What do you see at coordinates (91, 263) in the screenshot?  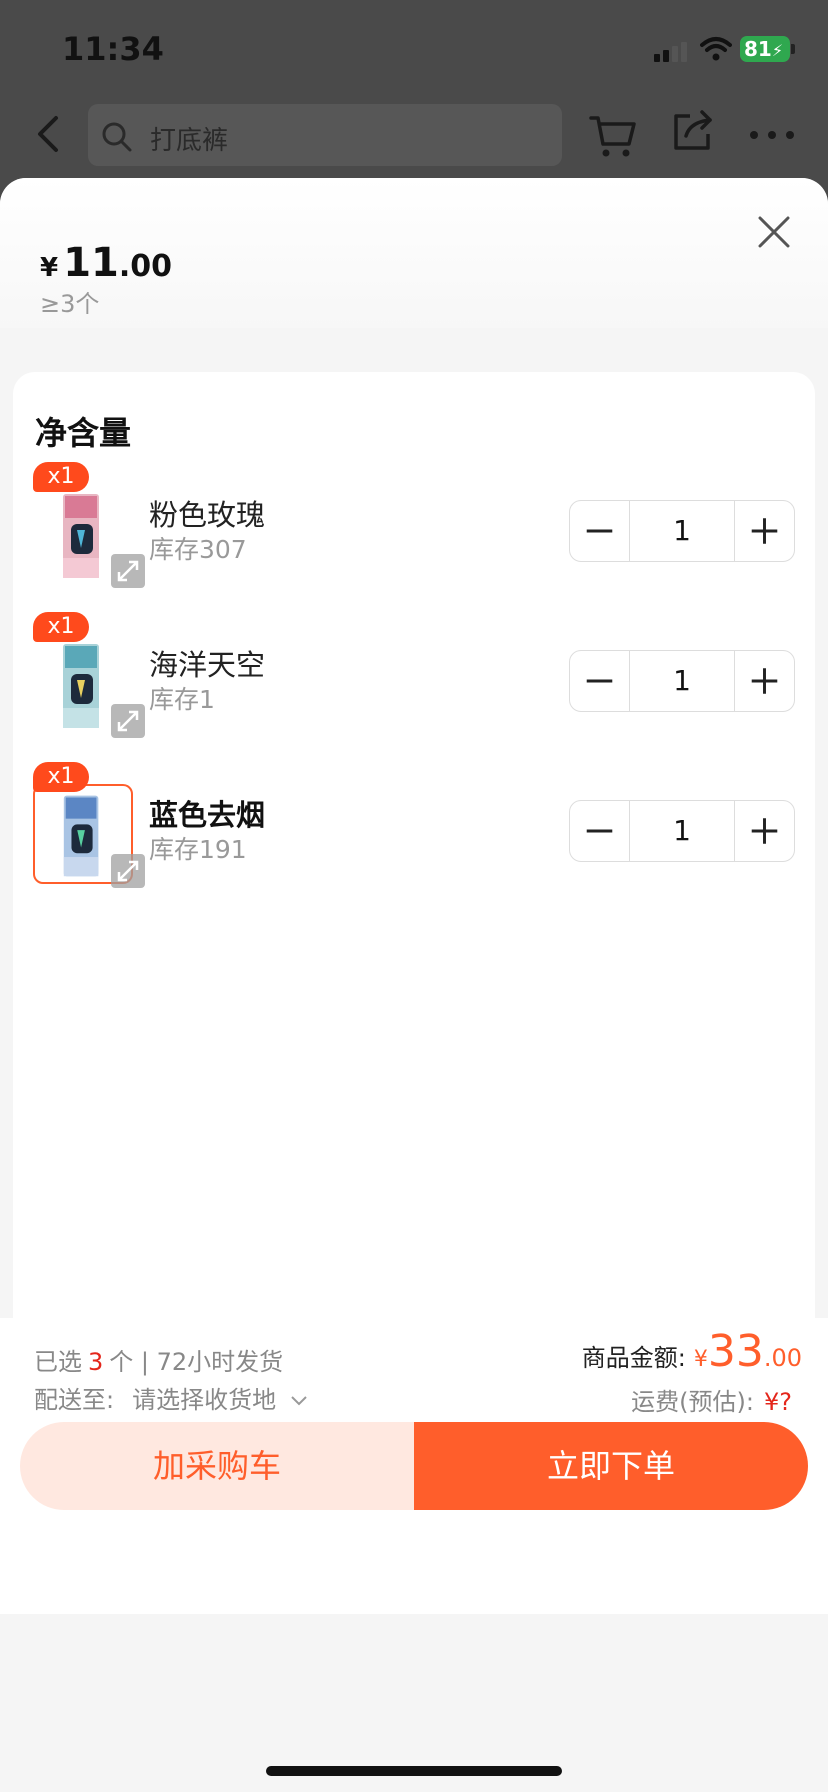 I see `price-integer: 11` at bounding box center [91, 263].